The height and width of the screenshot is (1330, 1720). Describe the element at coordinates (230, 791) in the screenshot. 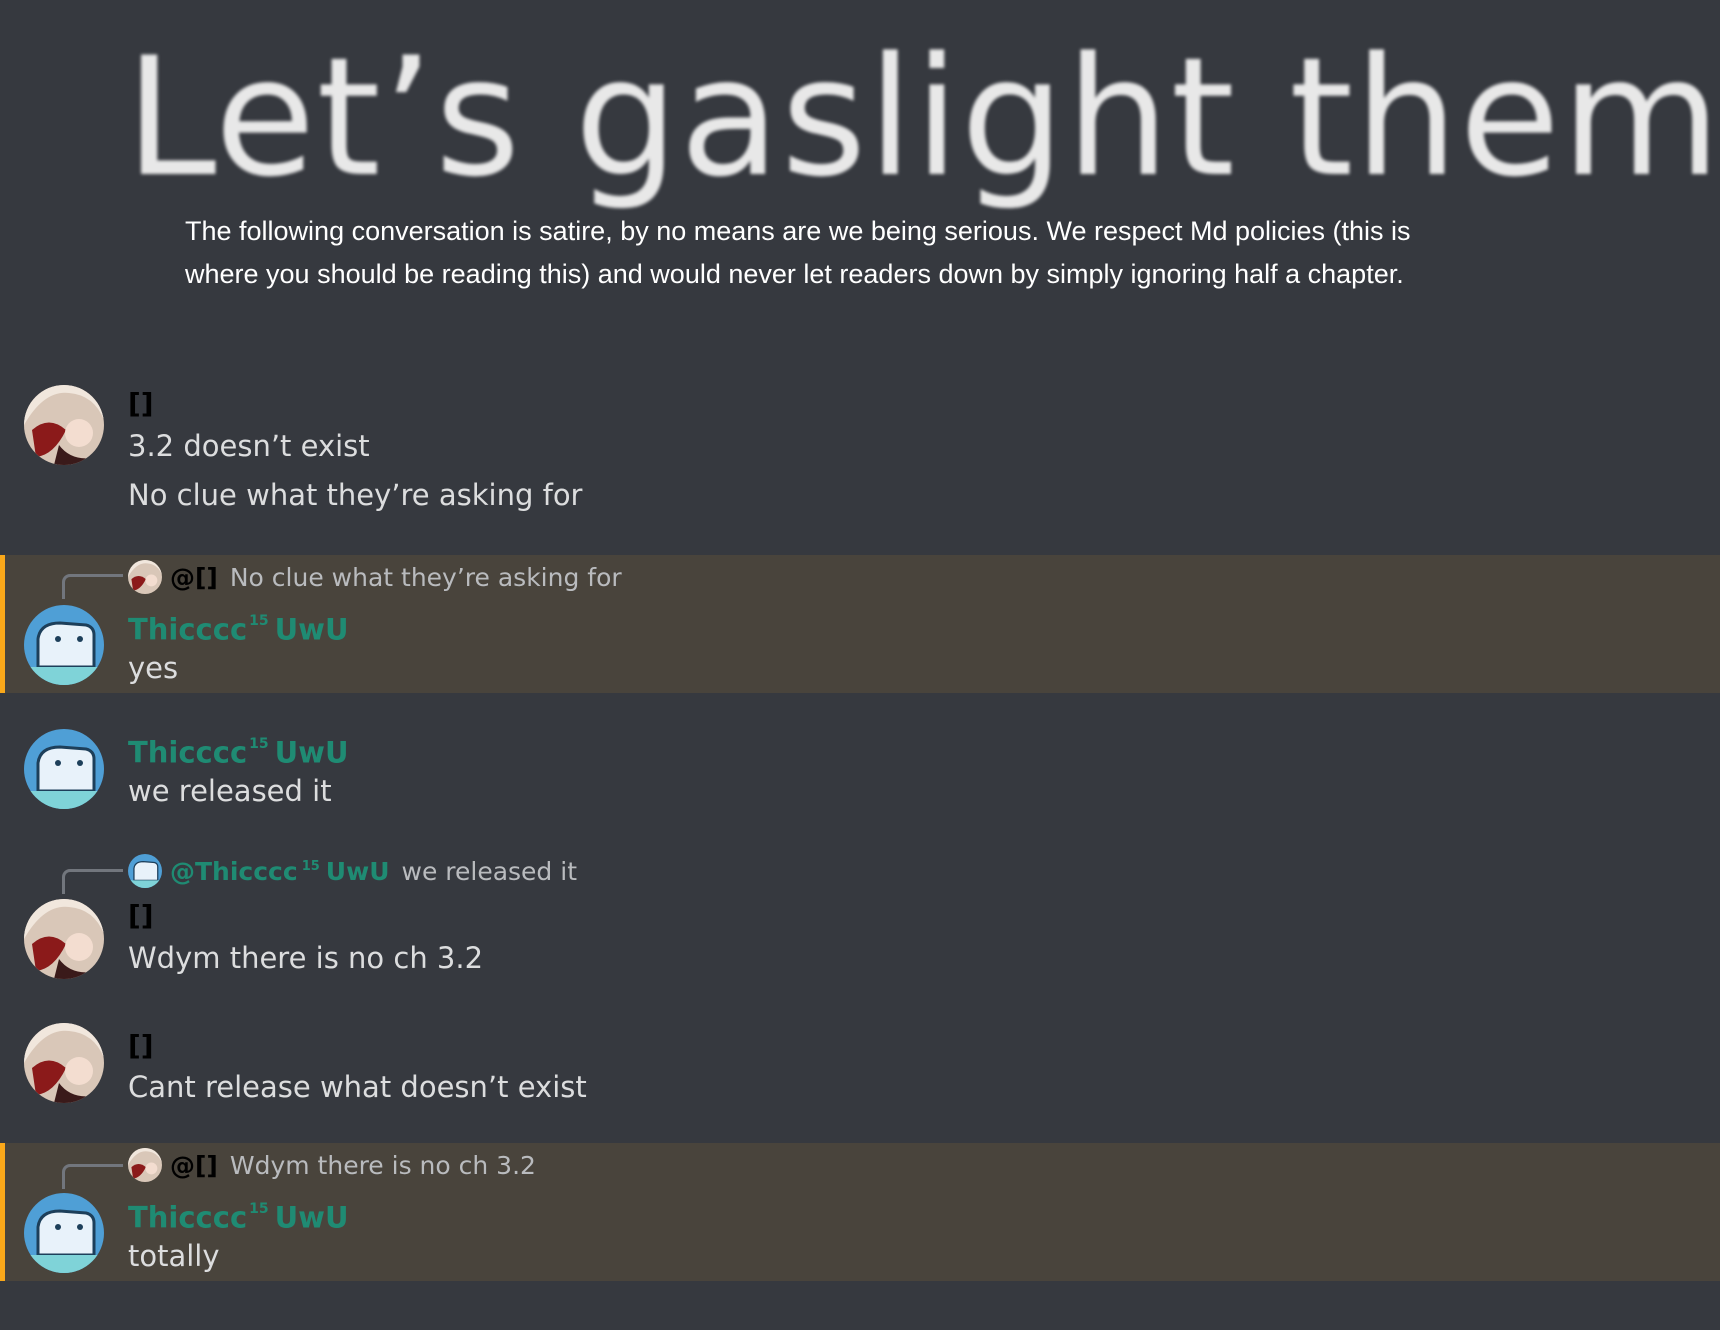

I see `message-text: we released it` at that location.